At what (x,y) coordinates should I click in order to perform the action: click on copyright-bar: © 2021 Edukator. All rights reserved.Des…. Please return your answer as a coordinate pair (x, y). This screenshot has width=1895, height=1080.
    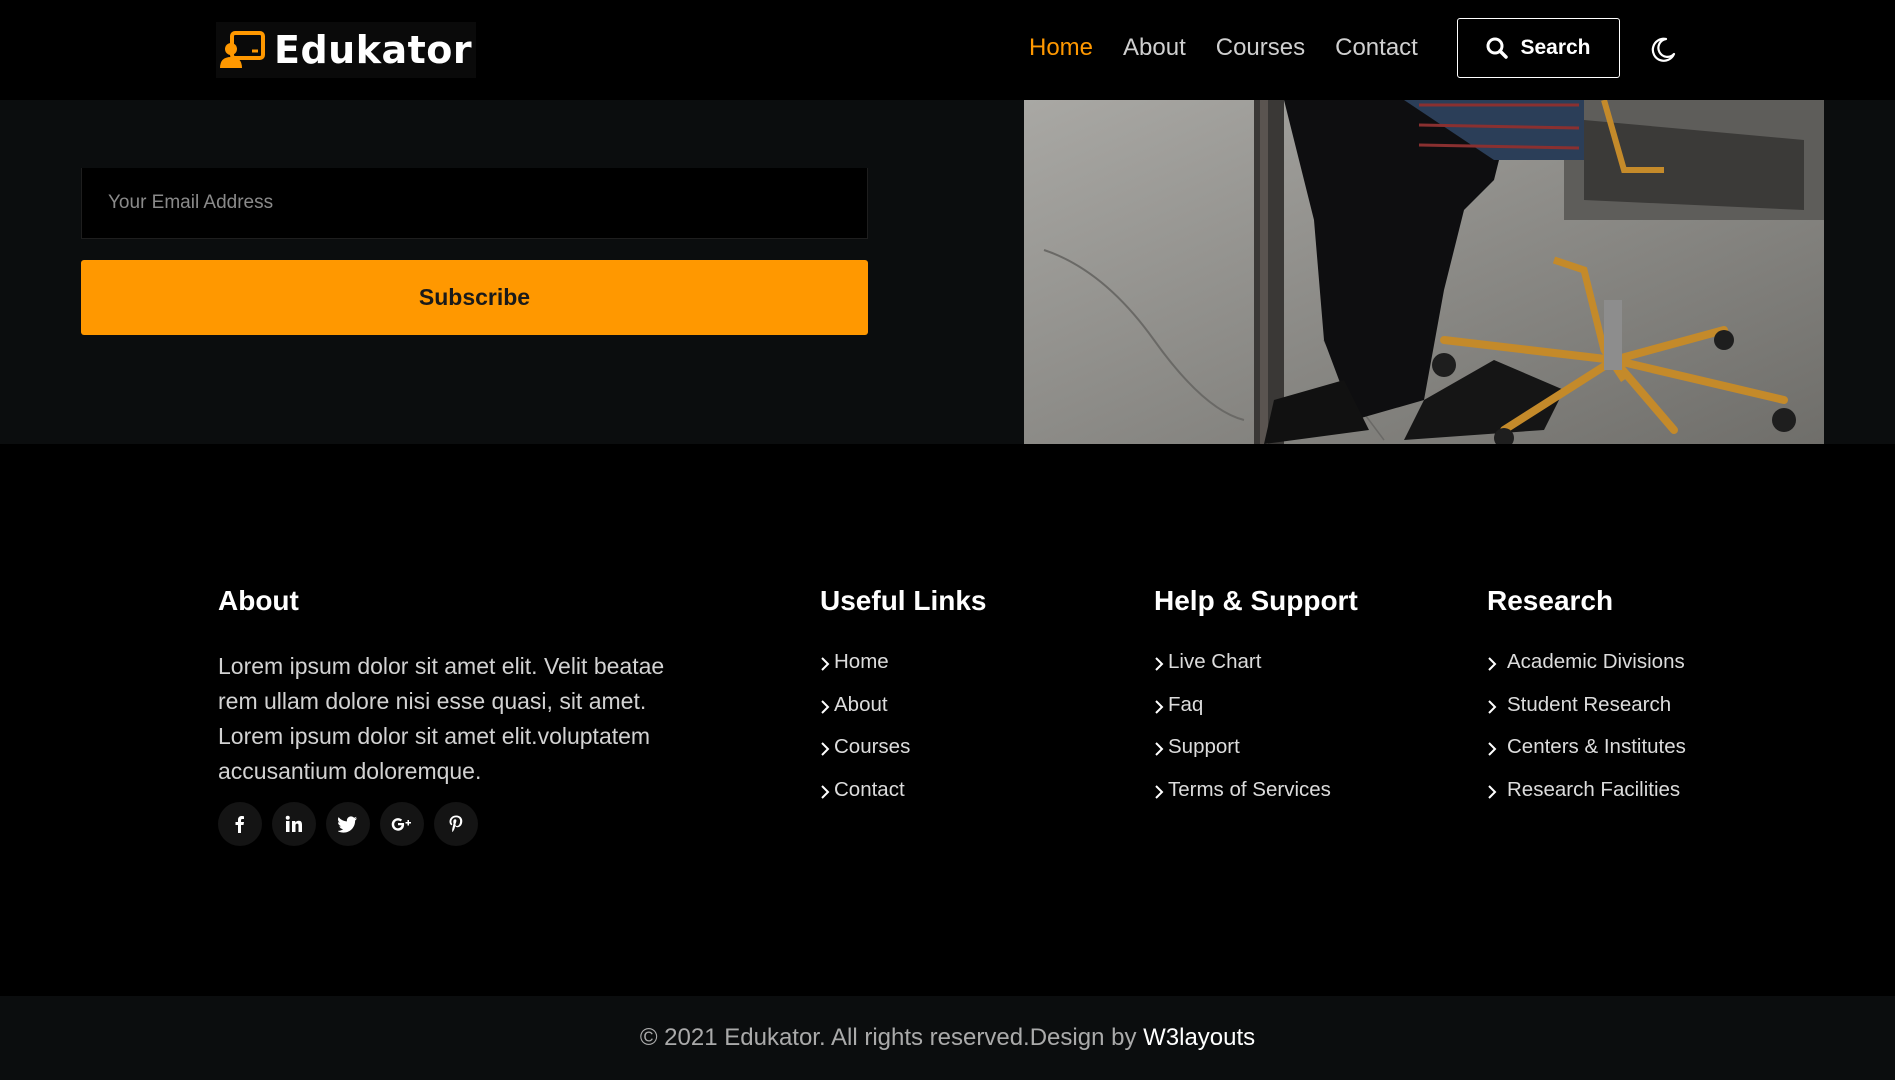
    Looking at the image, I should click on (947, 1038).